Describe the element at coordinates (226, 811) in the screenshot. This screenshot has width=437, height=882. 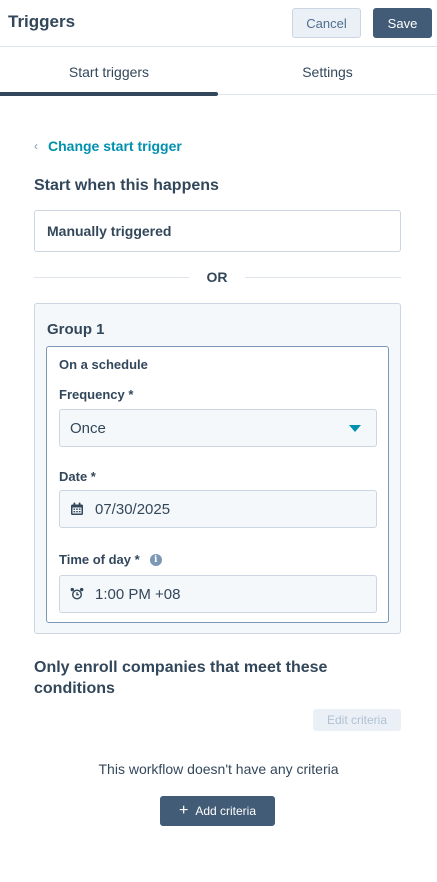
I see `add-criteria-label: Add criteria` at that location.